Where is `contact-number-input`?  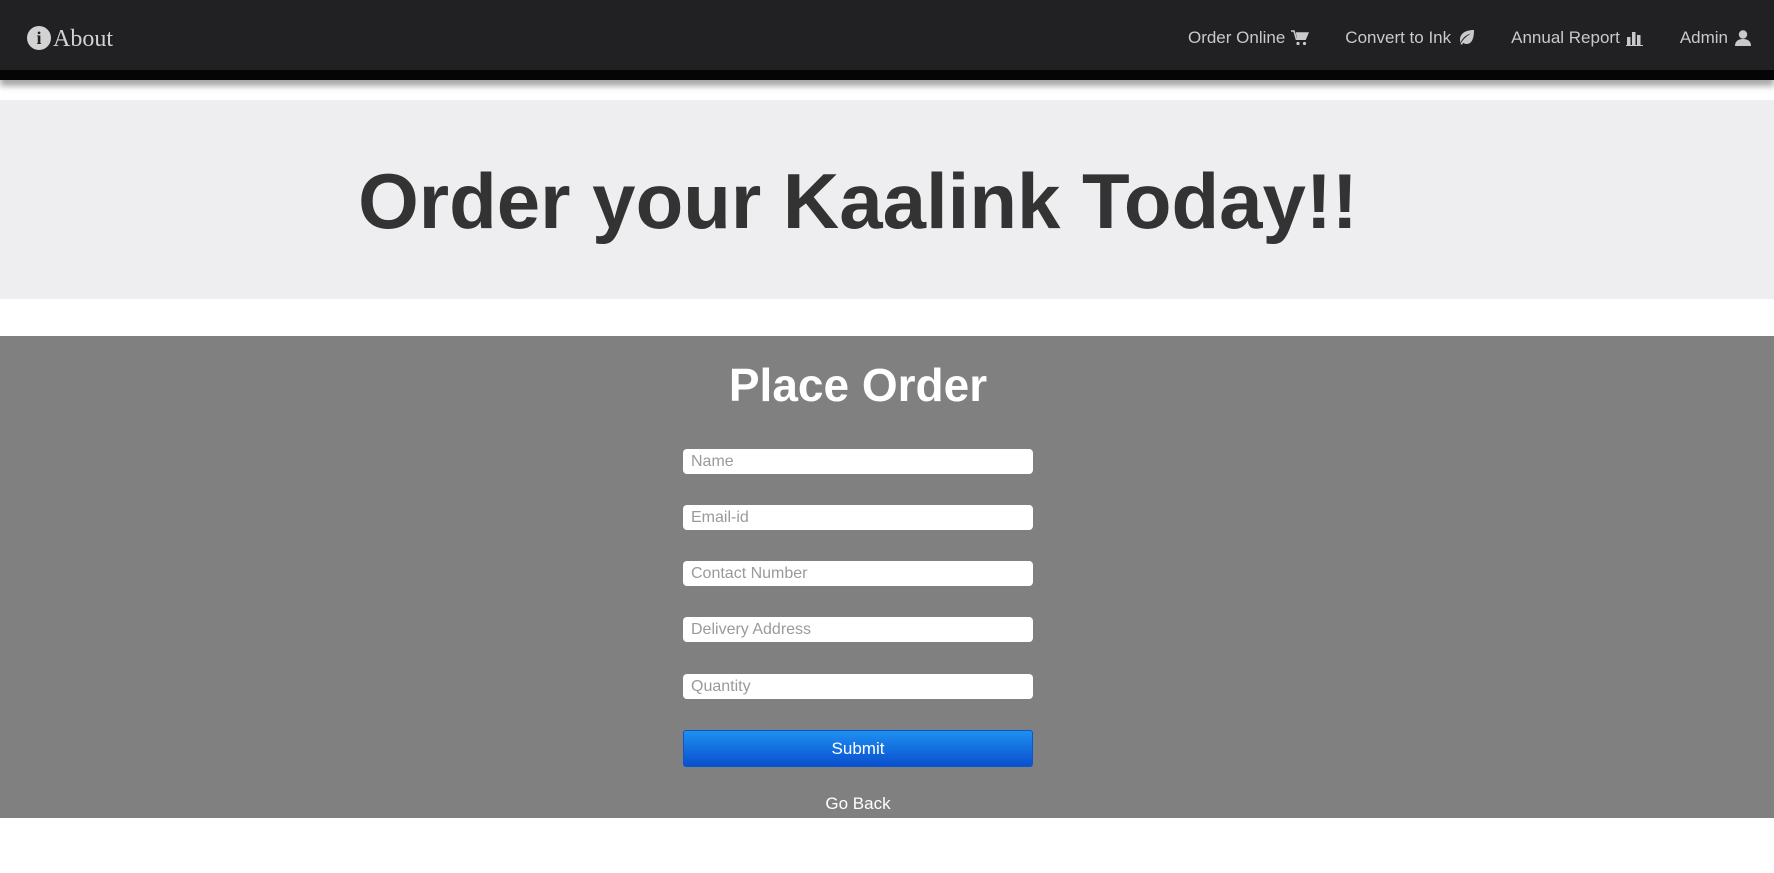
contact-number-input is located at coordinates (858, 573).